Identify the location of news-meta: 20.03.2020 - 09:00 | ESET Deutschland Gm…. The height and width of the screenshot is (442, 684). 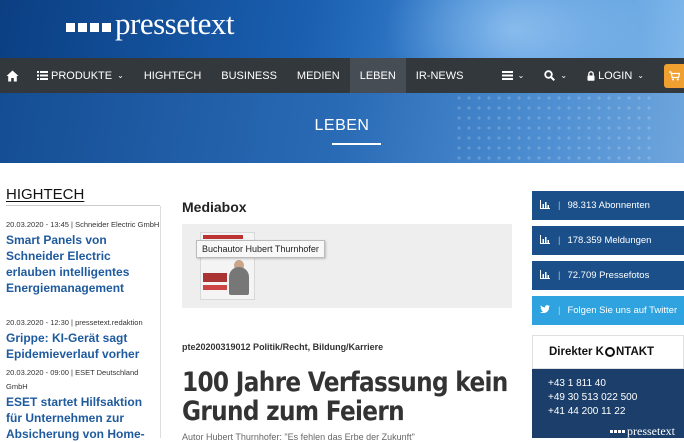
(72, 379).